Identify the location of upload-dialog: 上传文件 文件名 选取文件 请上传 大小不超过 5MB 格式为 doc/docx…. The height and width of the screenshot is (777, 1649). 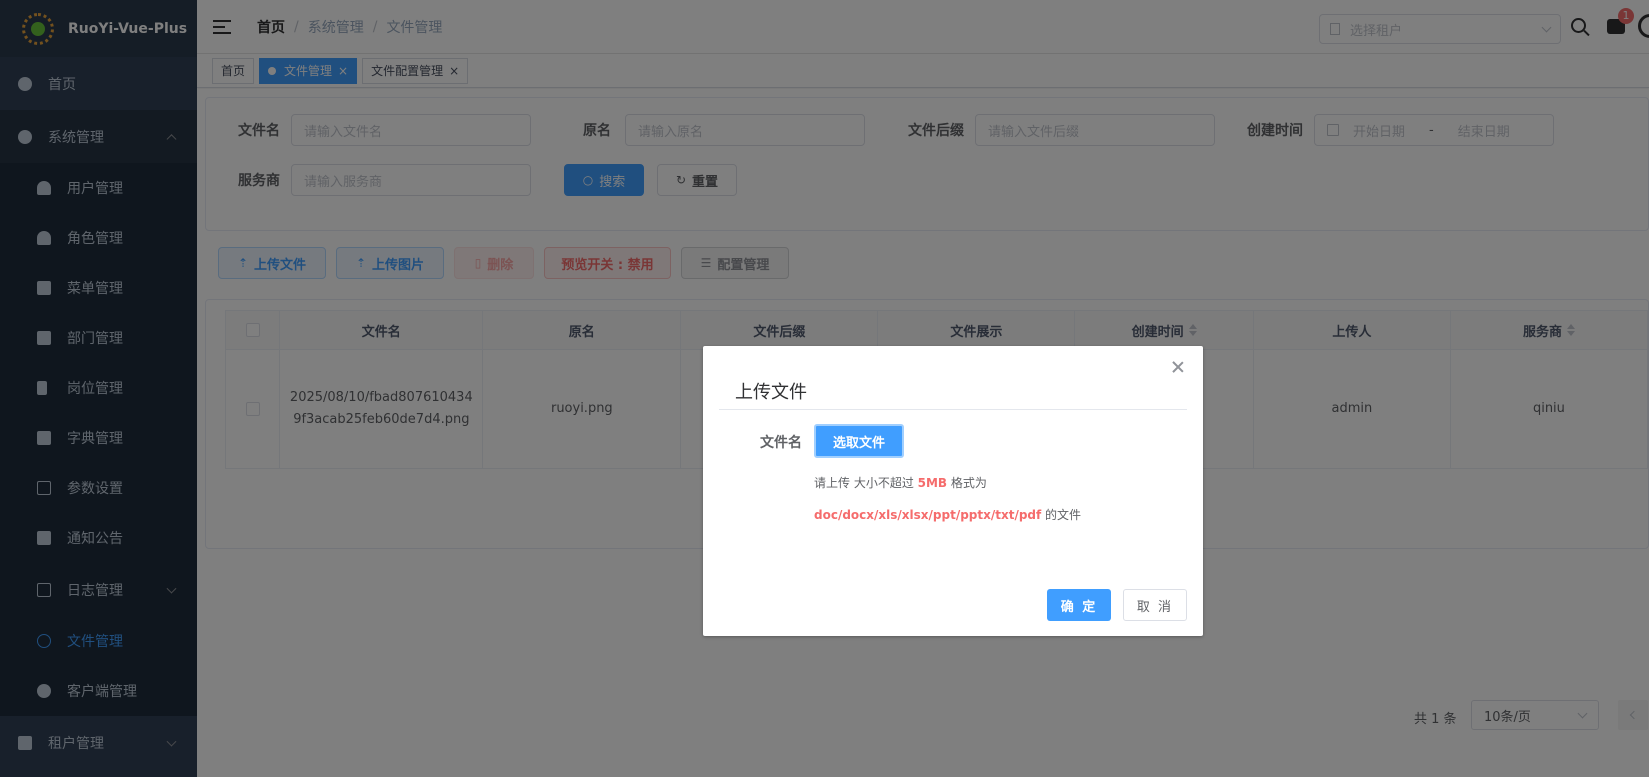
(953, 491).